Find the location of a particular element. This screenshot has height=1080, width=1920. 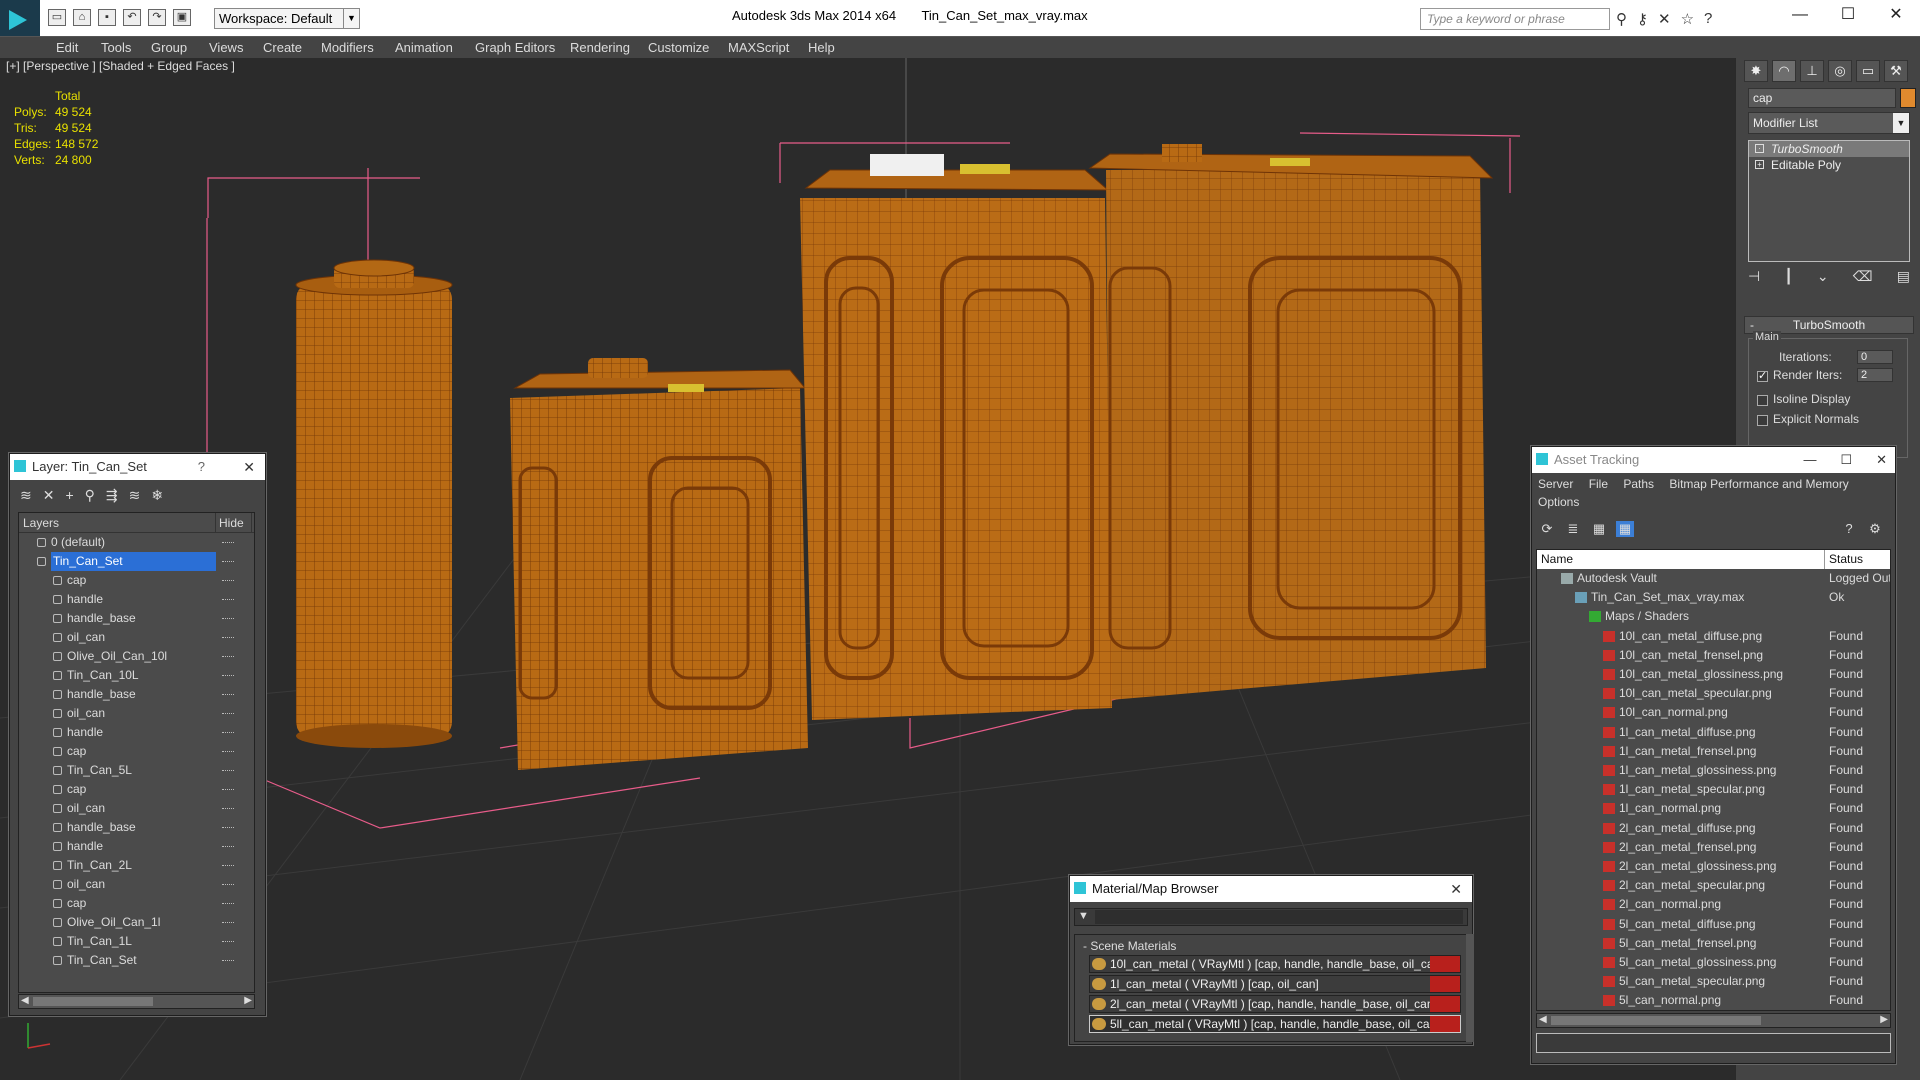

modify-tab-icon: ◠ is located at coordinates (1784, 71).